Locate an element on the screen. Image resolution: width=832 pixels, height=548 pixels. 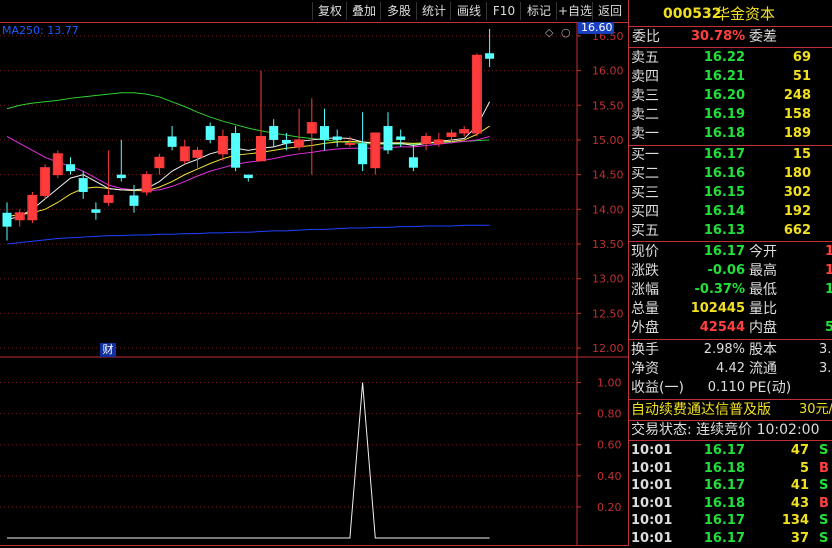
tick-row: 10:01 16.18 5 B is located at coordinates (730, 469).